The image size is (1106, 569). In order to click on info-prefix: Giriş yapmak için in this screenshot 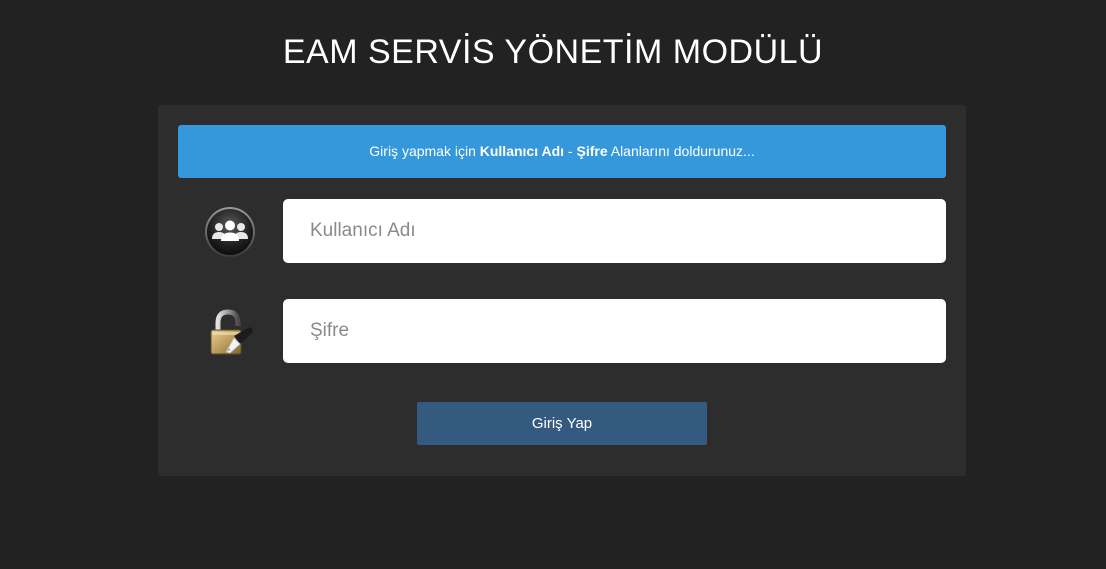, I will do `click(424, 151)`.